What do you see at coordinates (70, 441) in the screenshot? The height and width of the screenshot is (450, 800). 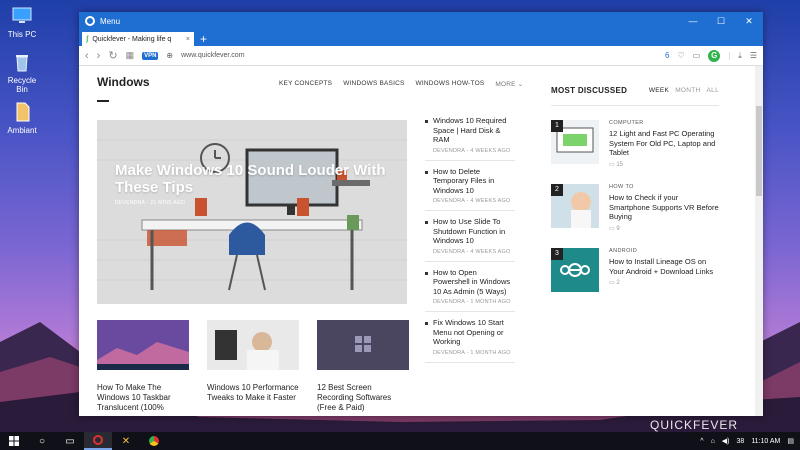 I see `task-view-icon: ▭` at bounding box center [70, 441].